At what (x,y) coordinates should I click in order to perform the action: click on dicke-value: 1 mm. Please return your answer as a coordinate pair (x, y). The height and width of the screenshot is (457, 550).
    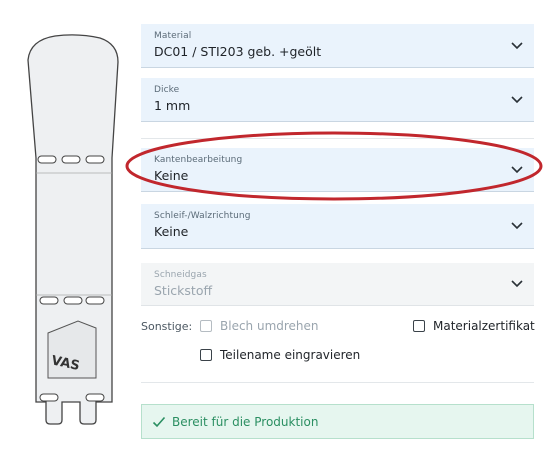
    Looking at the image, I should click on (172, 105).